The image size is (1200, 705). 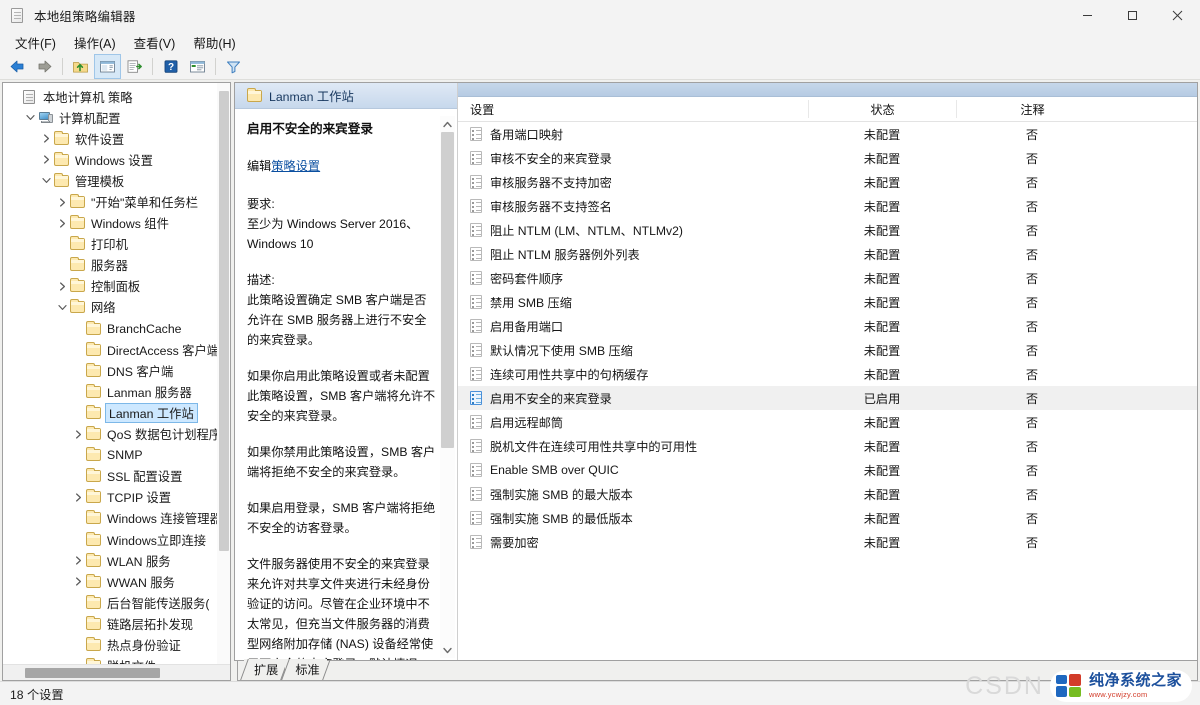 What do you see at coordinates (116, 391) in the screenshot?
I see `tree-item-14: Lanman 服务器` at bounding box center [116, 391].